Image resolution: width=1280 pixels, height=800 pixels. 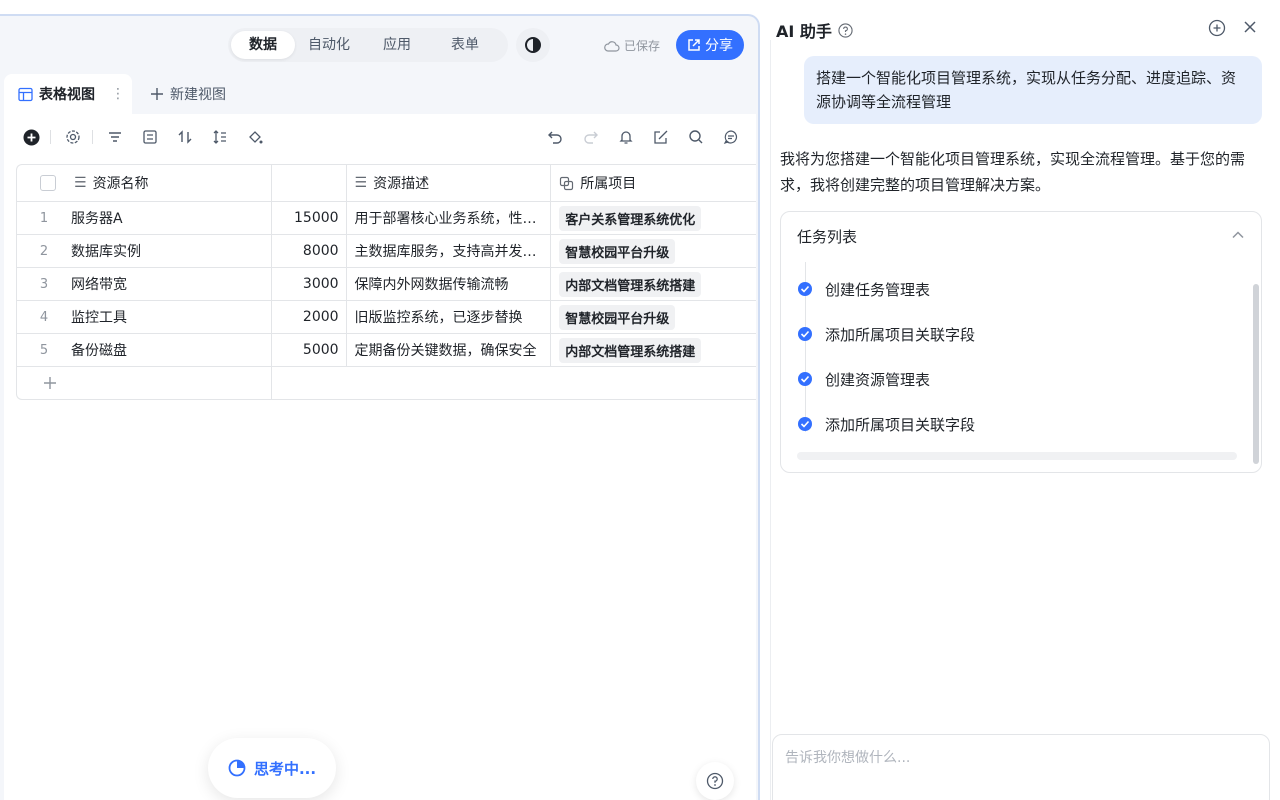 What do you see at coordinates (386, 383) in the screenshot?
I see `add-row` at bounding box center [386, 383].